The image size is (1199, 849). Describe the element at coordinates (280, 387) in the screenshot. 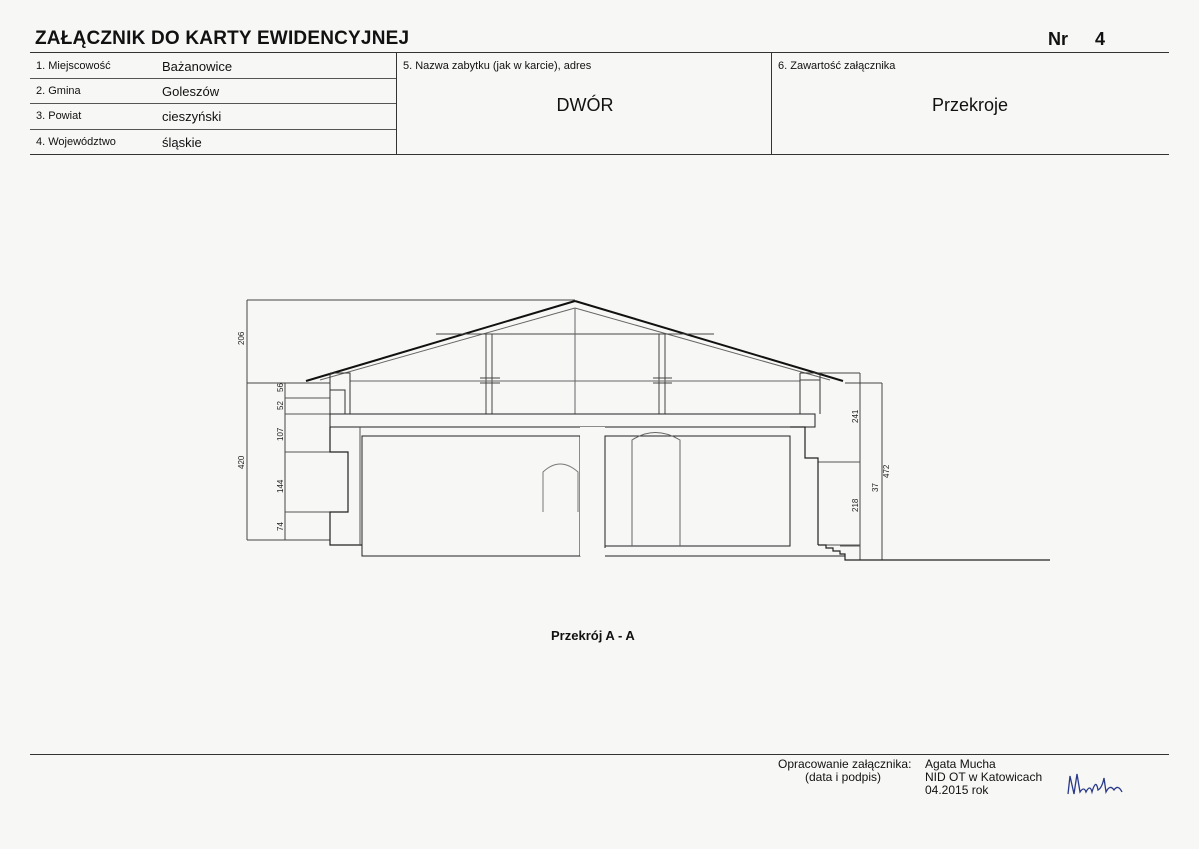

I see `dim-label: 56` at that location.